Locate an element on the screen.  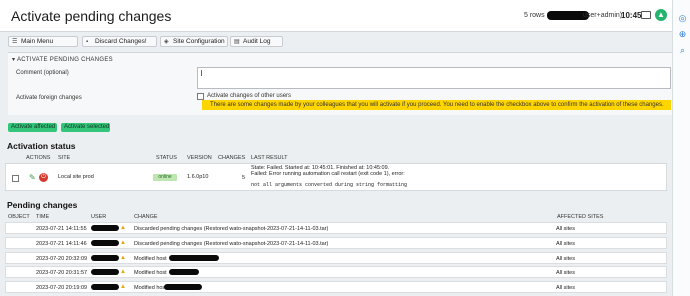
clock: 10:45 is located at coordinates (631, 15).